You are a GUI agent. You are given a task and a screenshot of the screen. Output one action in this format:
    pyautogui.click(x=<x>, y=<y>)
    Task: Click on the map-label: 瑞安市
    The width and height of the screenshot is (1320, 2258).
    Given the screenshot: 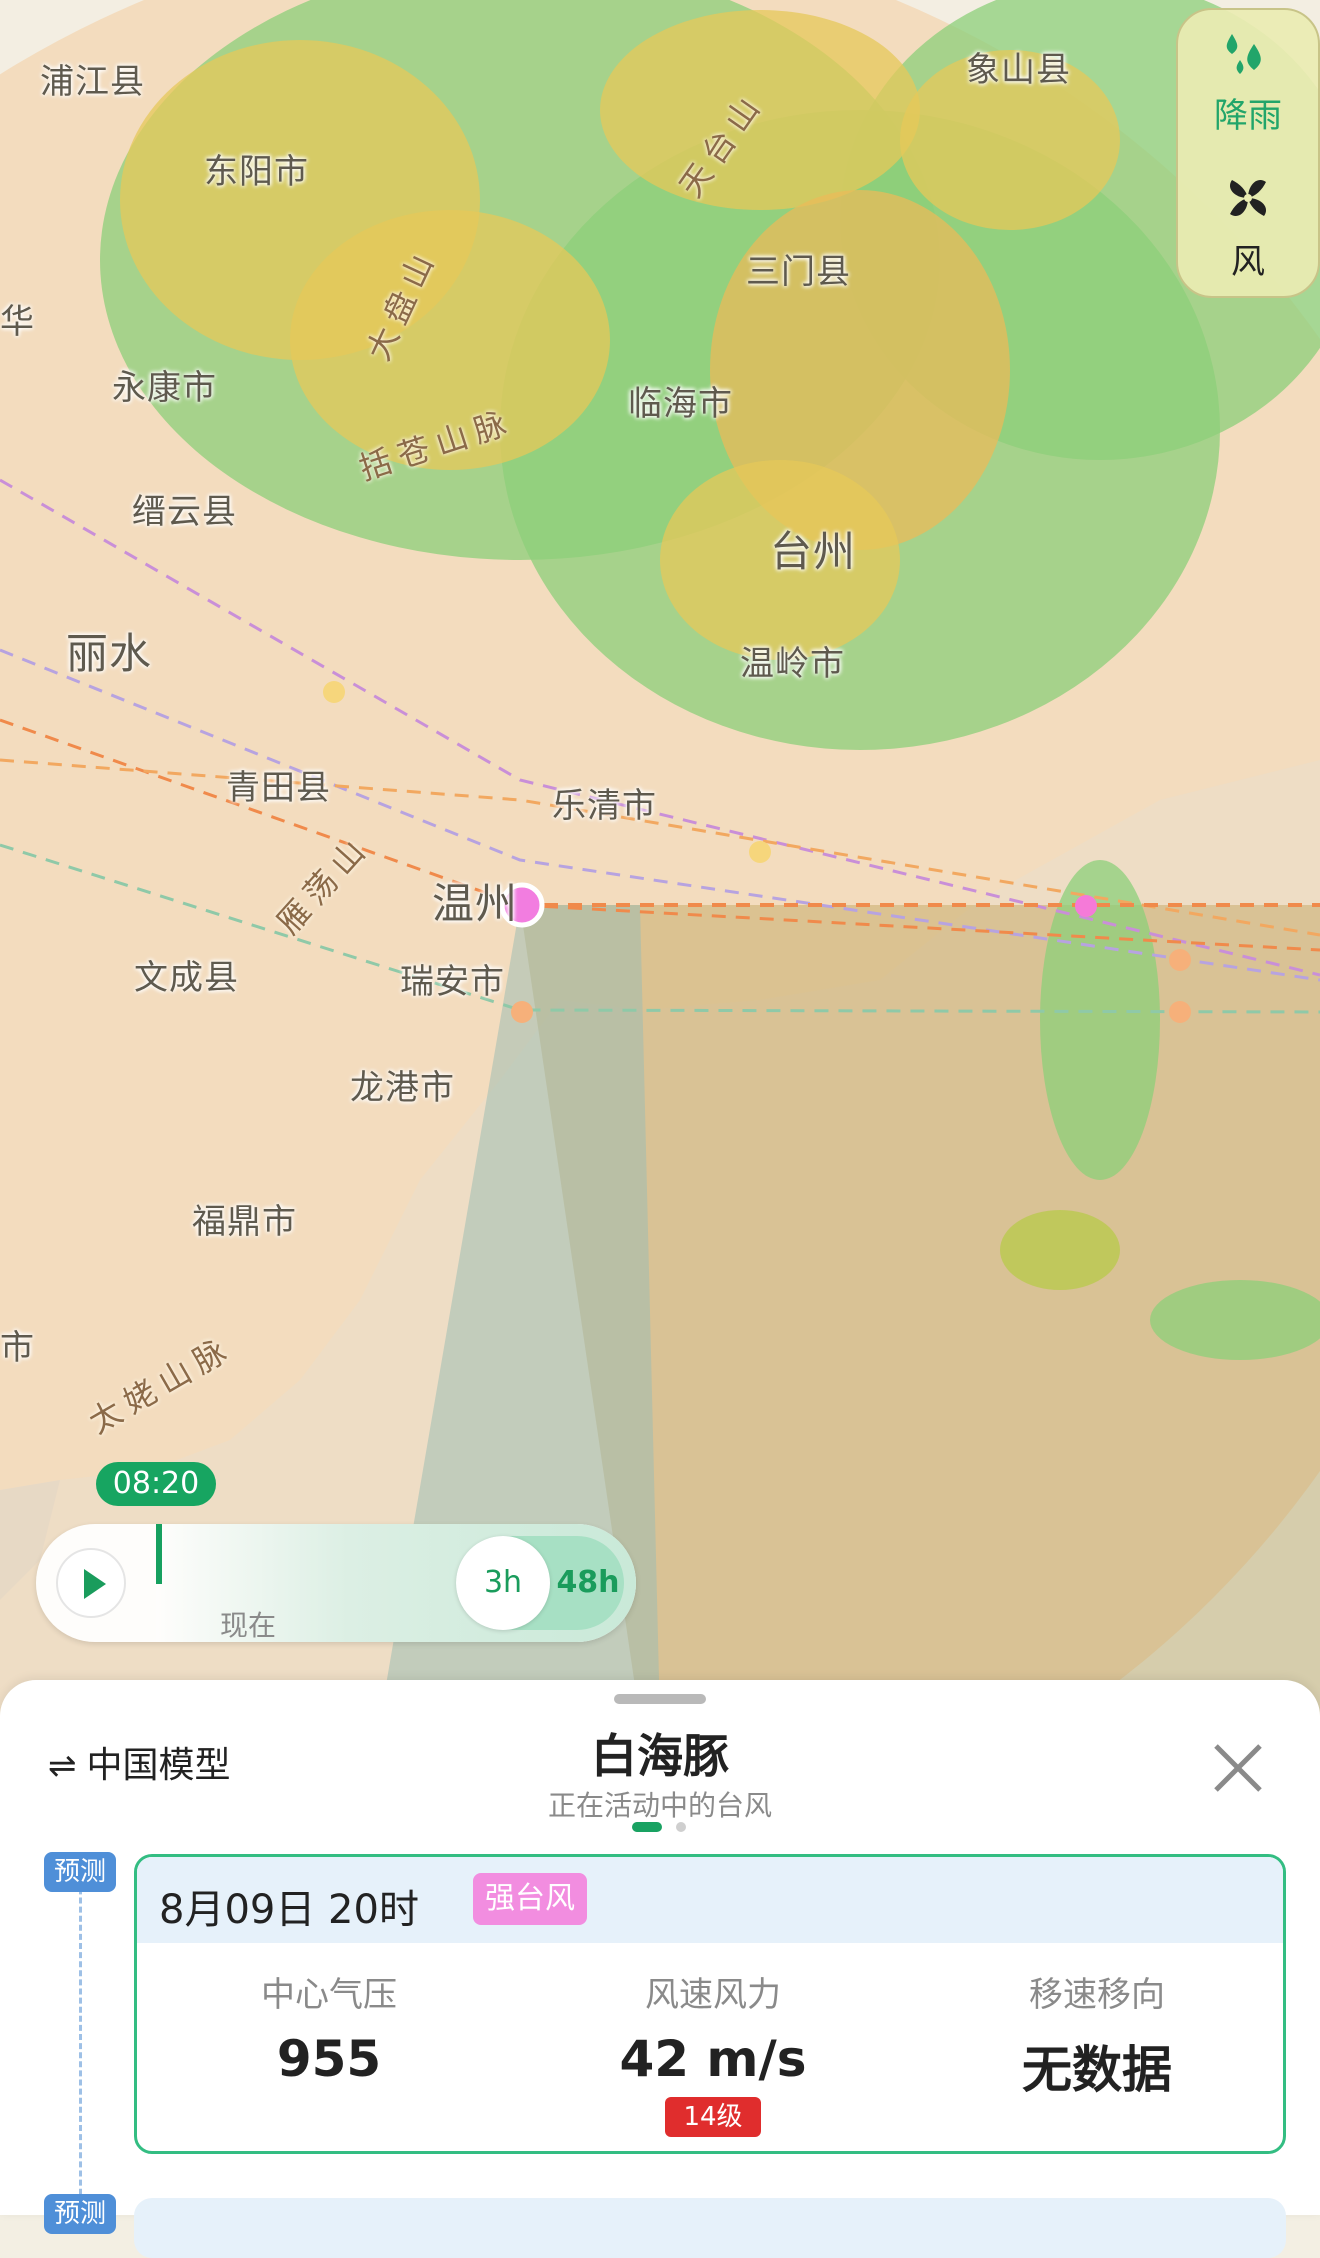 What is the action you would take?
    pyautogui.click(x=452, y=982)
    